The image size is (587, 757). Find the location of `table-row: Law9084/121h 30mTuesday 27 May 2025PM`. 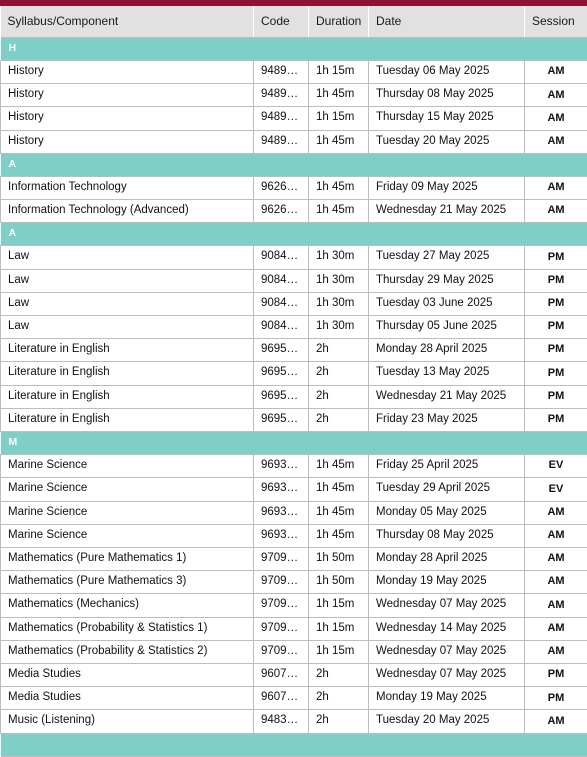

table-row: Law9084/121h 30mTuesday 27 May 2025PM is located at coordinates (294, 257).